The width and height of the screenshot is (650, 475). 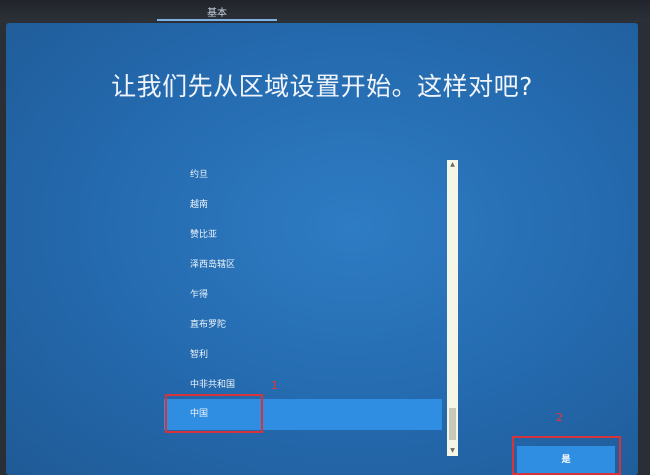 What do you see at coordinates (217, 11) in the screenshot?
I see `tab-basic: 基本` at bounding box center [217, 11].